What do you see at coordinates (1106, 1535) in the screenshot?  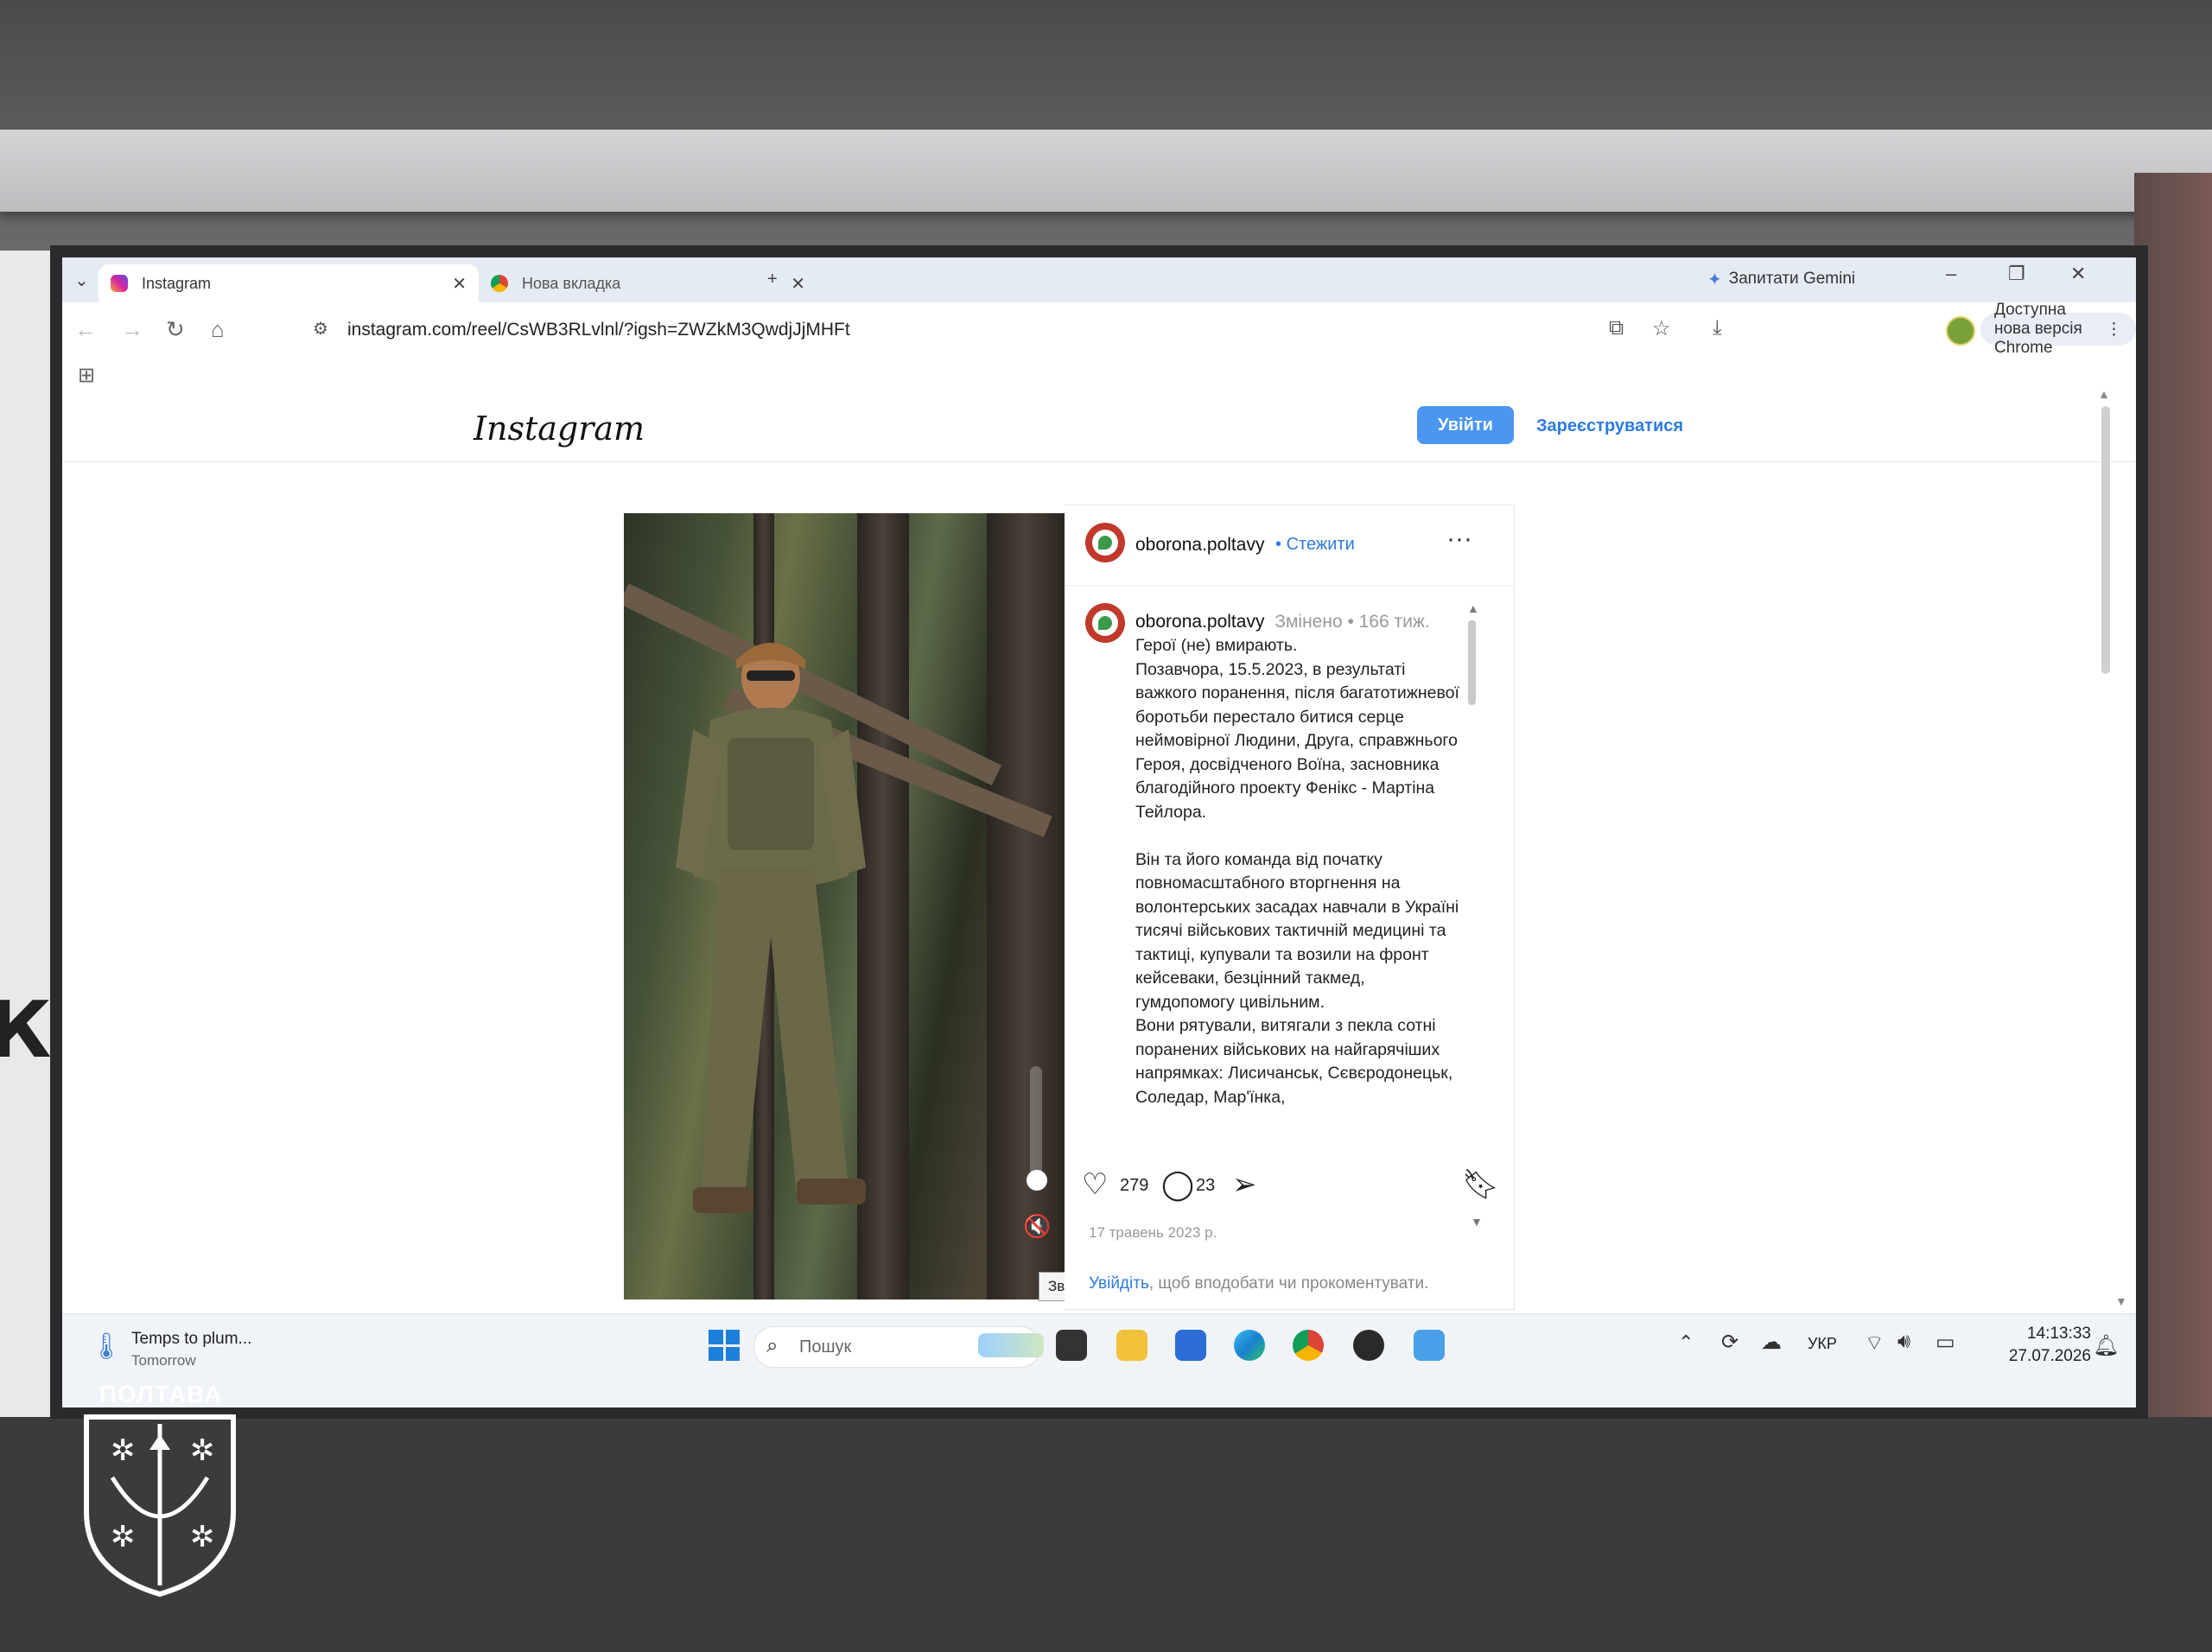 I see `room-wall` at bounding box center [1106, 1535].